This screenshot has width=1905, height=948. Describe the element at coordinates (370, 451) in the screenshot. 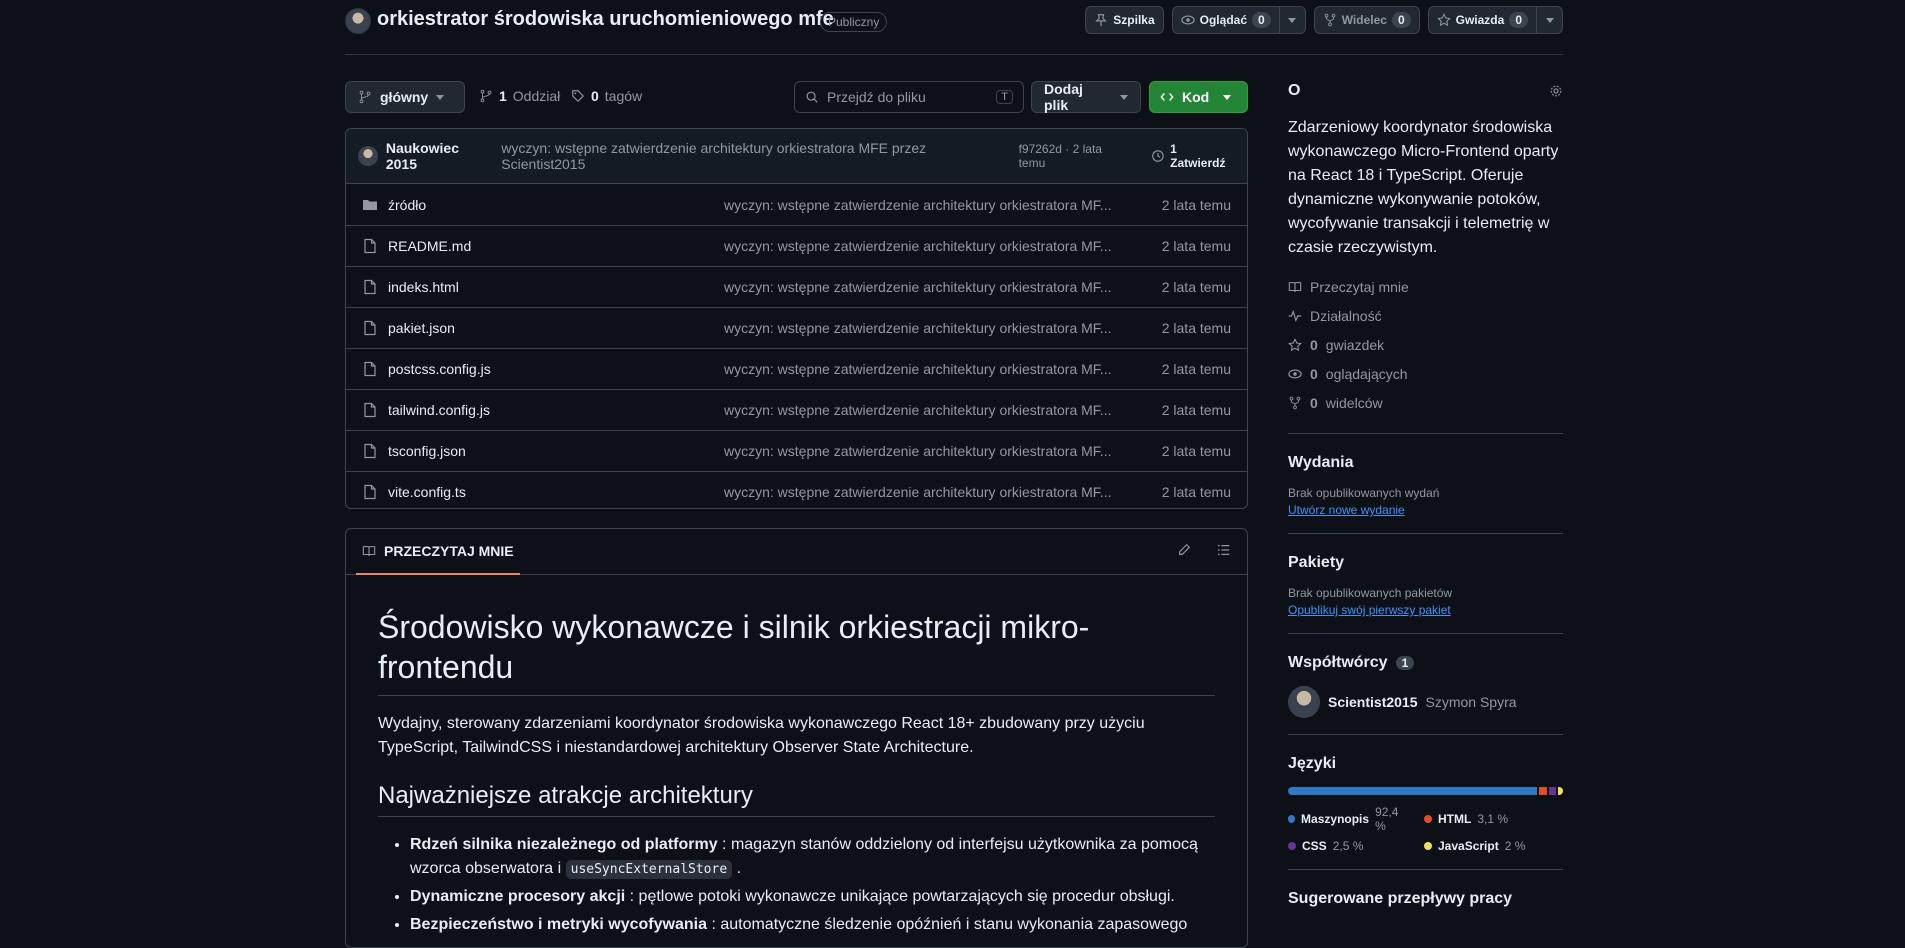

I see `file-icon` at that location.